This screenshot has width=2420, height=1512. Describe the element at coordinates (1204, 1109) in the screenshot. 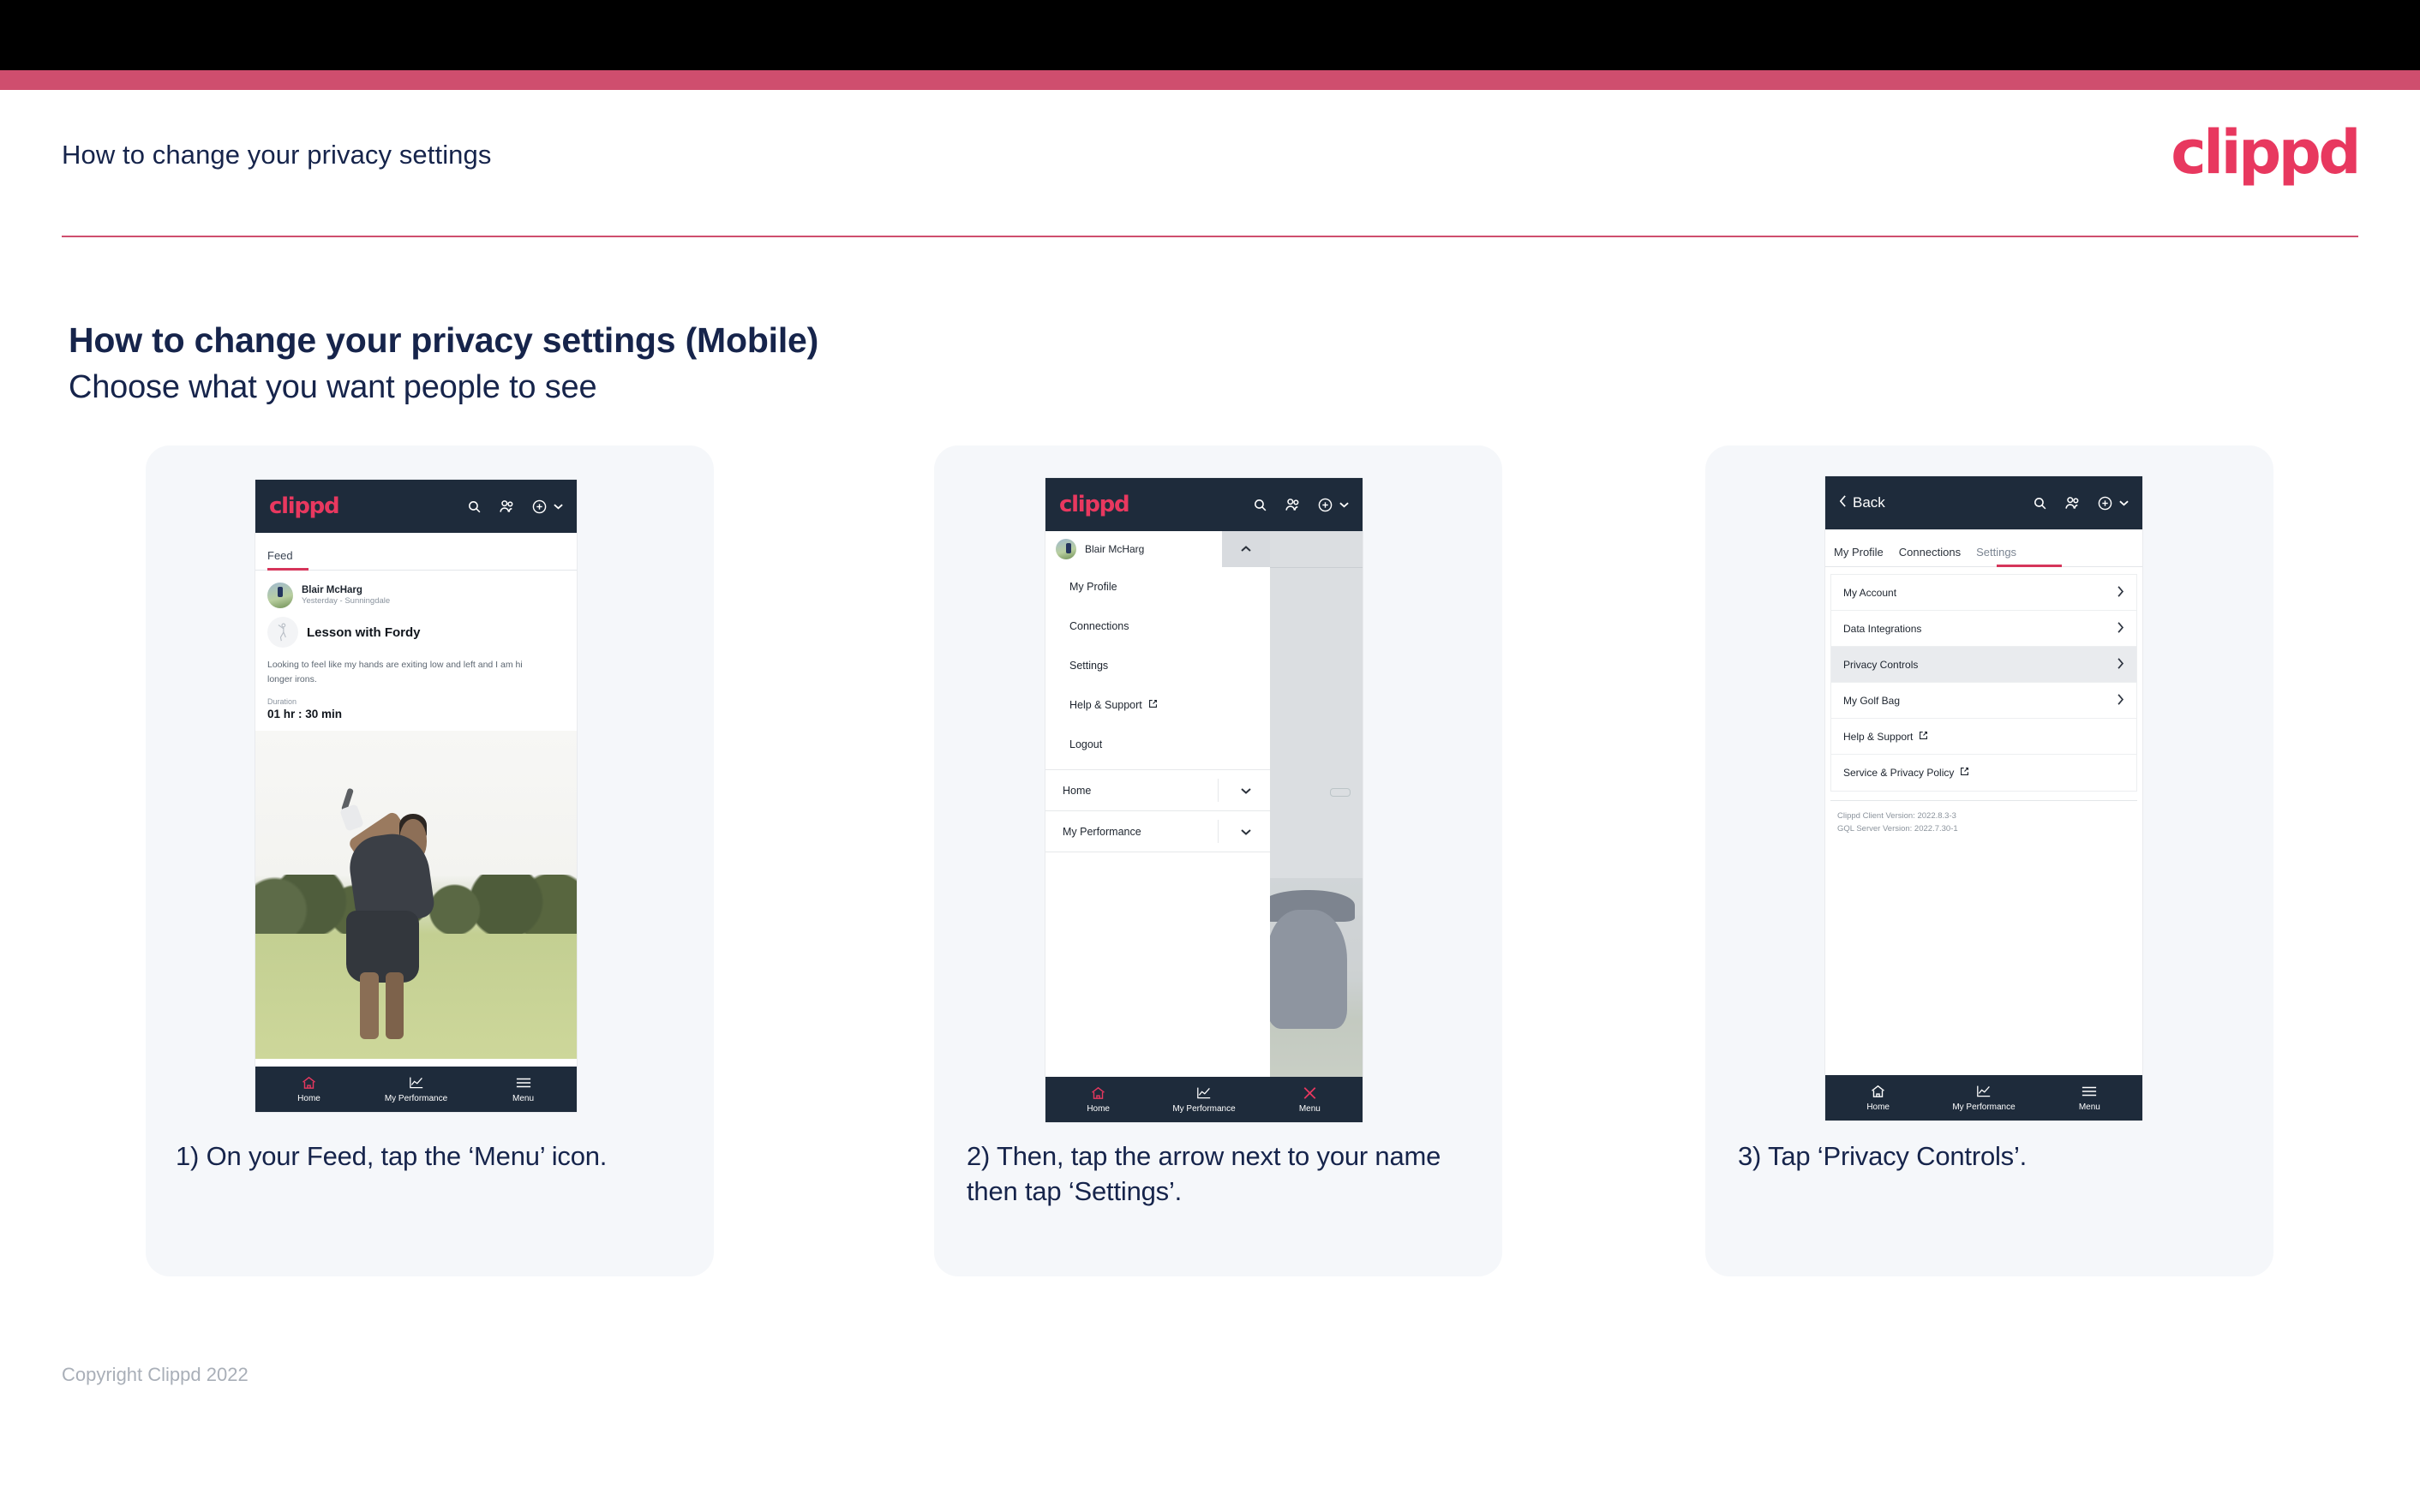

I see `bottom-nav-performance-label: My Performance` at that location.